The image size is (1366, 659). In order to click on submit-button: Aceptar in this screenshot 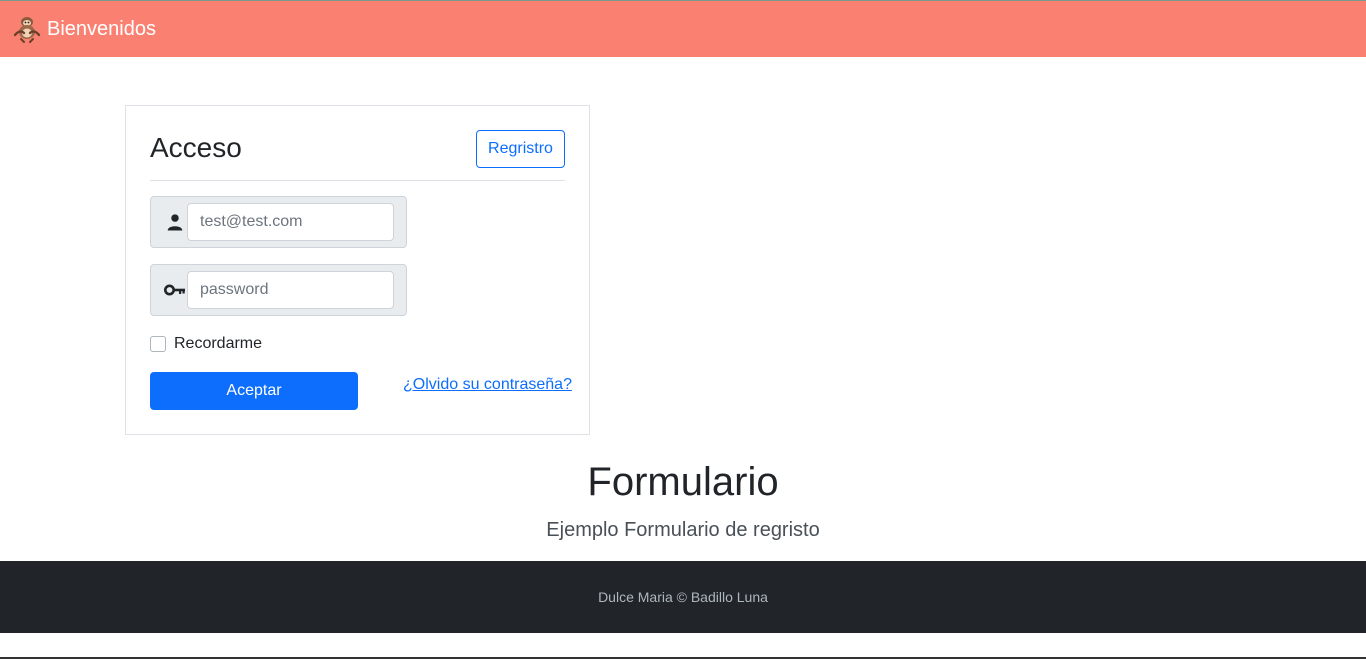, I will do `click(254, 391)`.